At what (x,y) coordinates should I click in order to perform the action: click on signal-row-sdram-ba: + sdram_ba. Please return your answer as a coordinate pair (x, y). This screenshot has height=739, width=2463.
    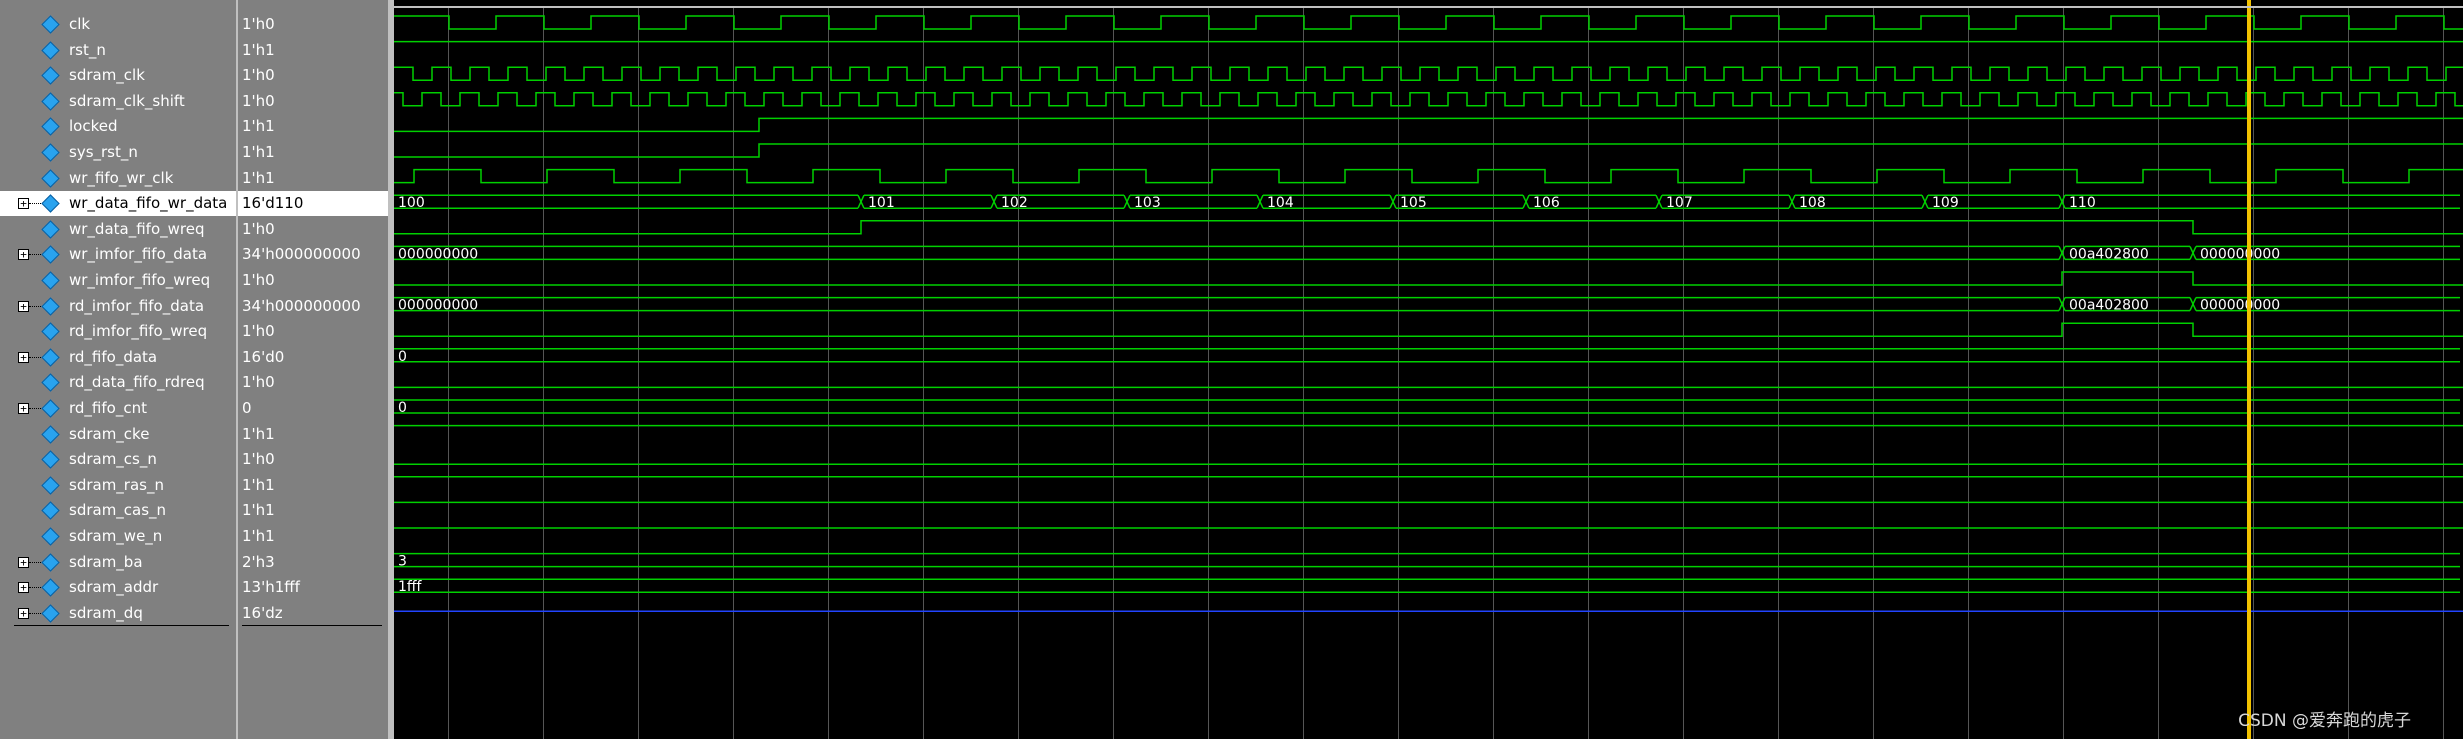
    Looking at the image, I should click on (118, 562).